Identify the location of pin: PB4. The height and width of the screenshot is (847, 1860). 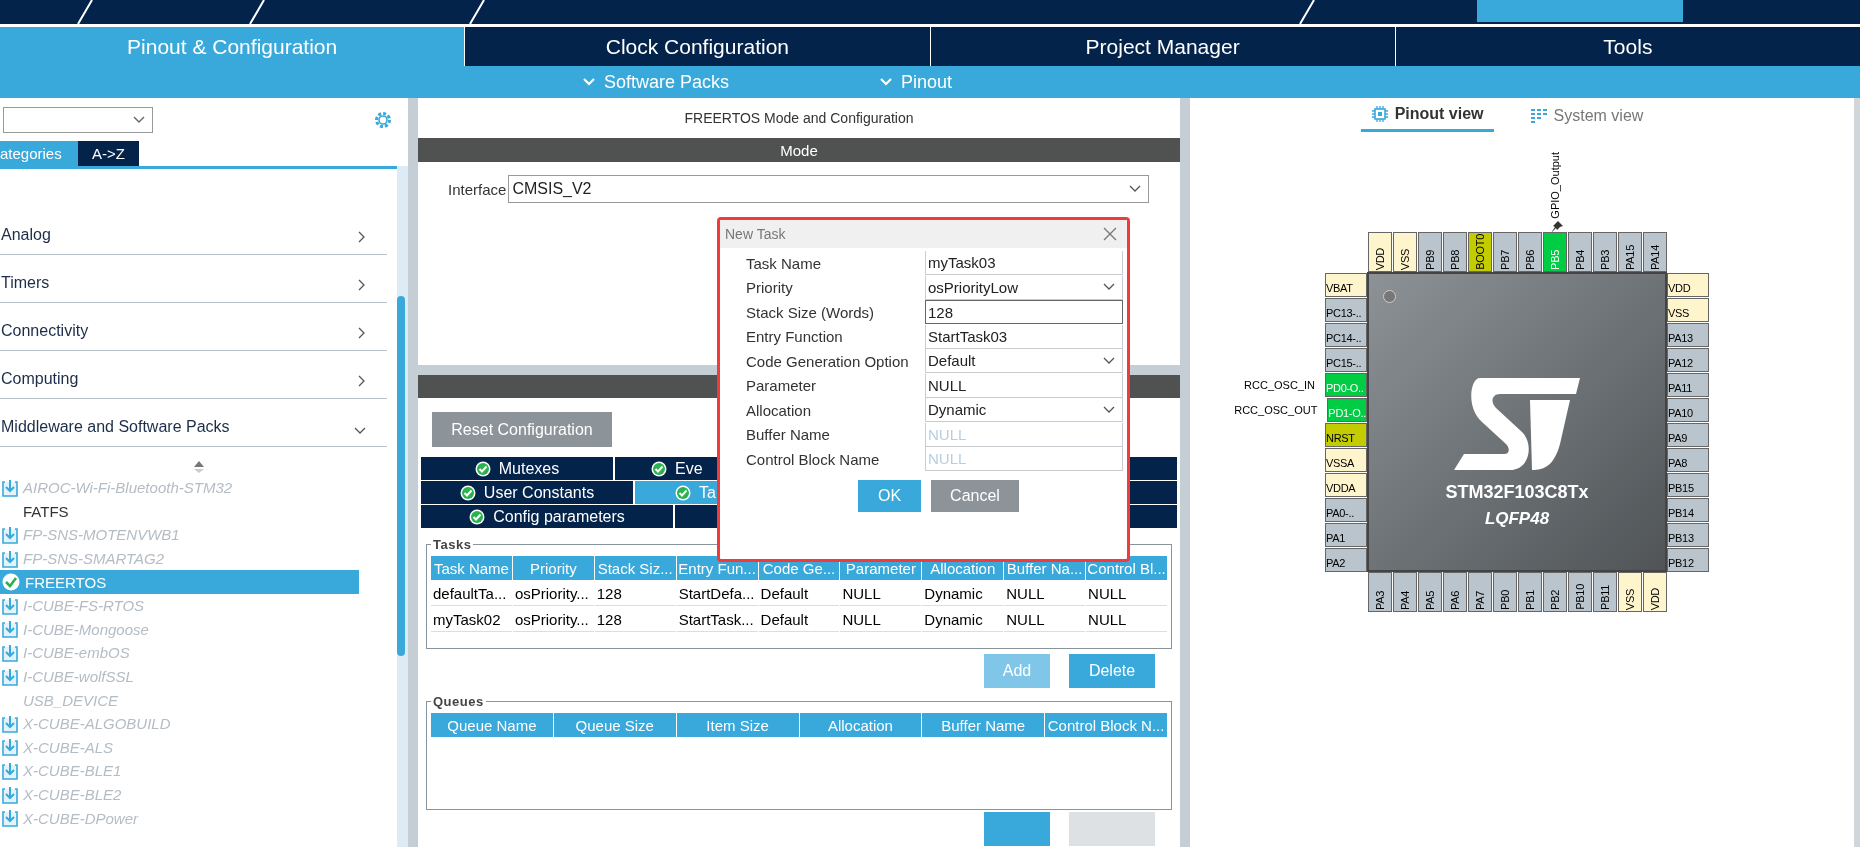
(1580, 252).